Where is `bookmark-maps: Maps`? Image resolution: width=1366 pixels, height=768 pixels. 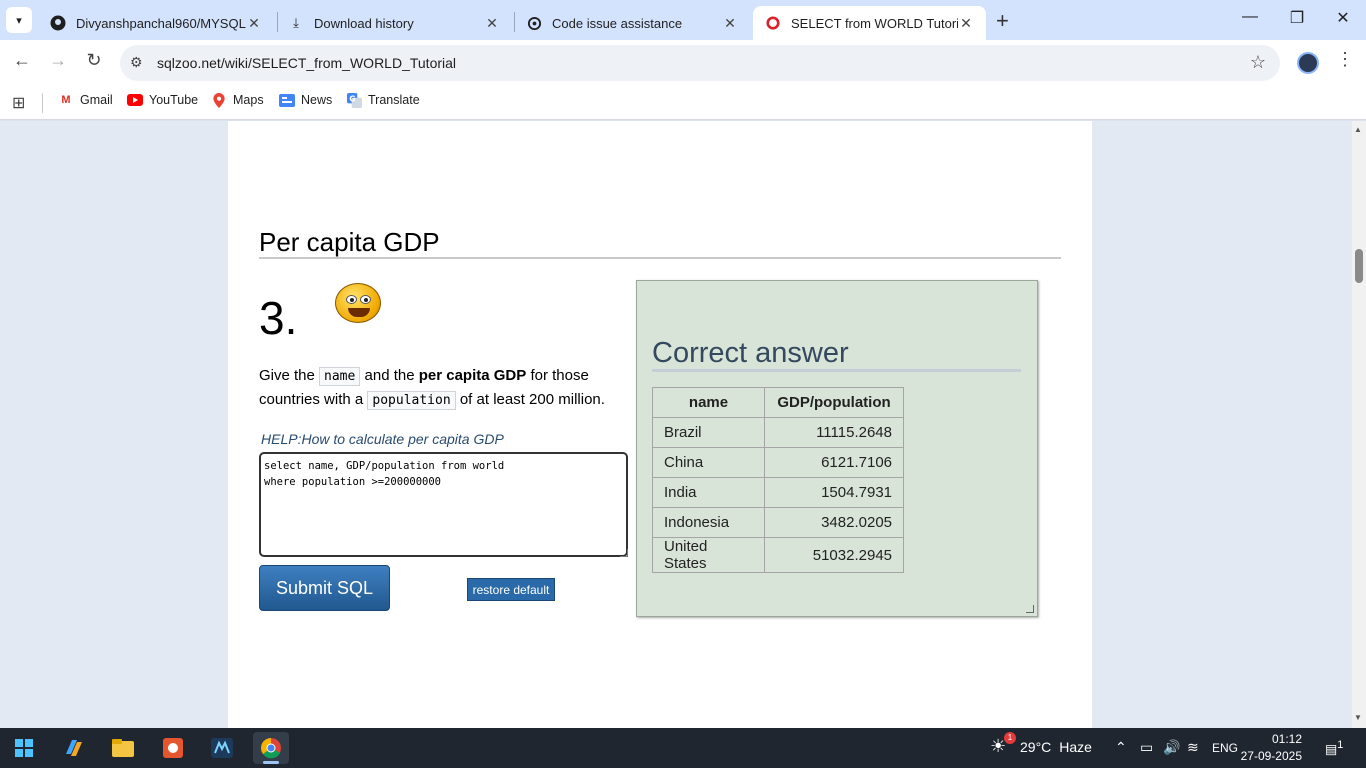 bookmark-maps: Maps is located at coordinates (237, 100).